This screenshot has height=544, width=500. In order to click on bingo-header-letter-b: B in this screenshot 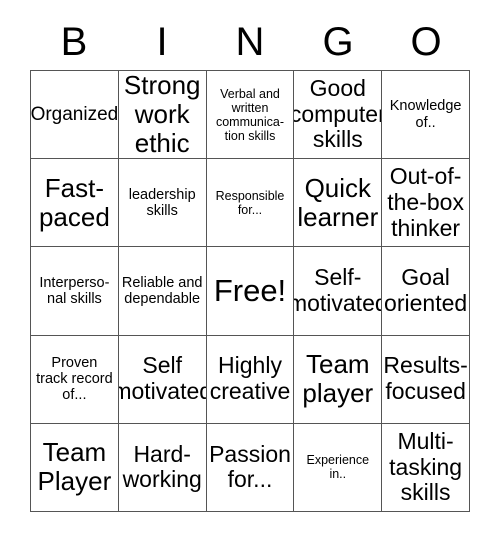, I will do `click(74, 42)`.